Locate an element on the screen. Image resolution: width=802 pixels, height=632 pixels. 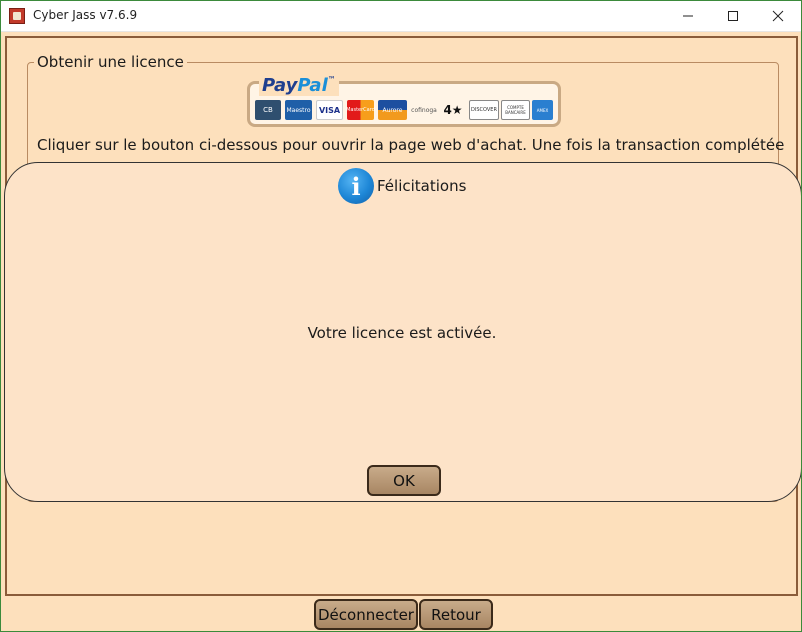
disconnect-button: Déconnecter is located at coordinates (366, 614).